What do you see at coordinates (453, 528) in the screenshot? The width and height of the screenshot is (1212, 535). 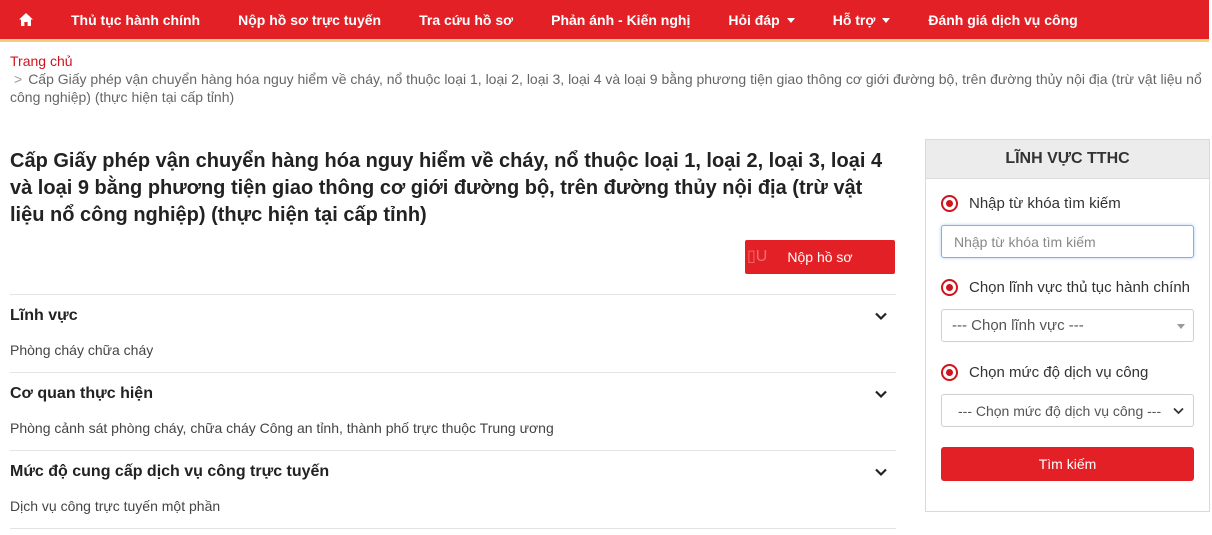 I see `divider` at bounding box center [453, 528].